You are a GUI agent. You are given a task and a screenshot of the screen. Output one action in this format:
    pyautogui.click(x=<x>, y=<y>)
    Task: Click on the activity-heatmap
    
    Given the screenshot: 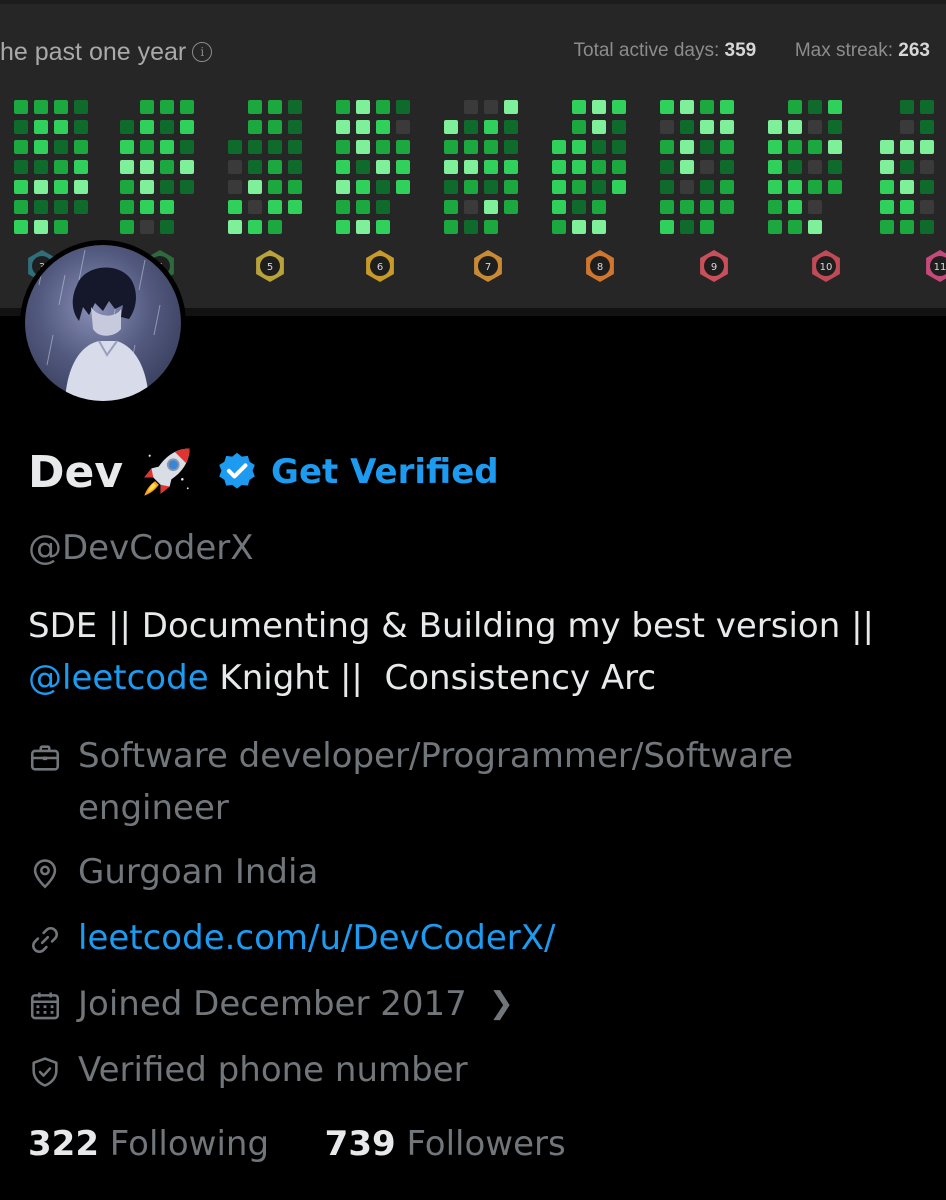 What is the action you would take?
    pyautogui.click(x=474, y=167)
    